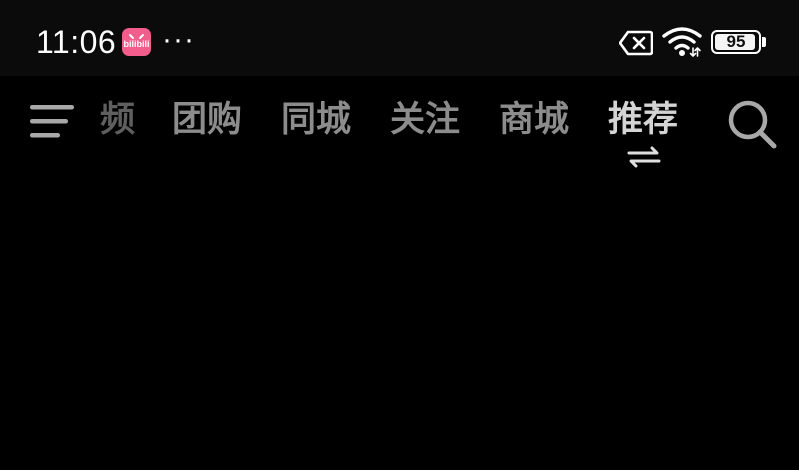 This screenshot has width=799, height=470. Describe the element at coordinates (644, 157) in the screenshot. I see `swap-arrows-icon` at that location.